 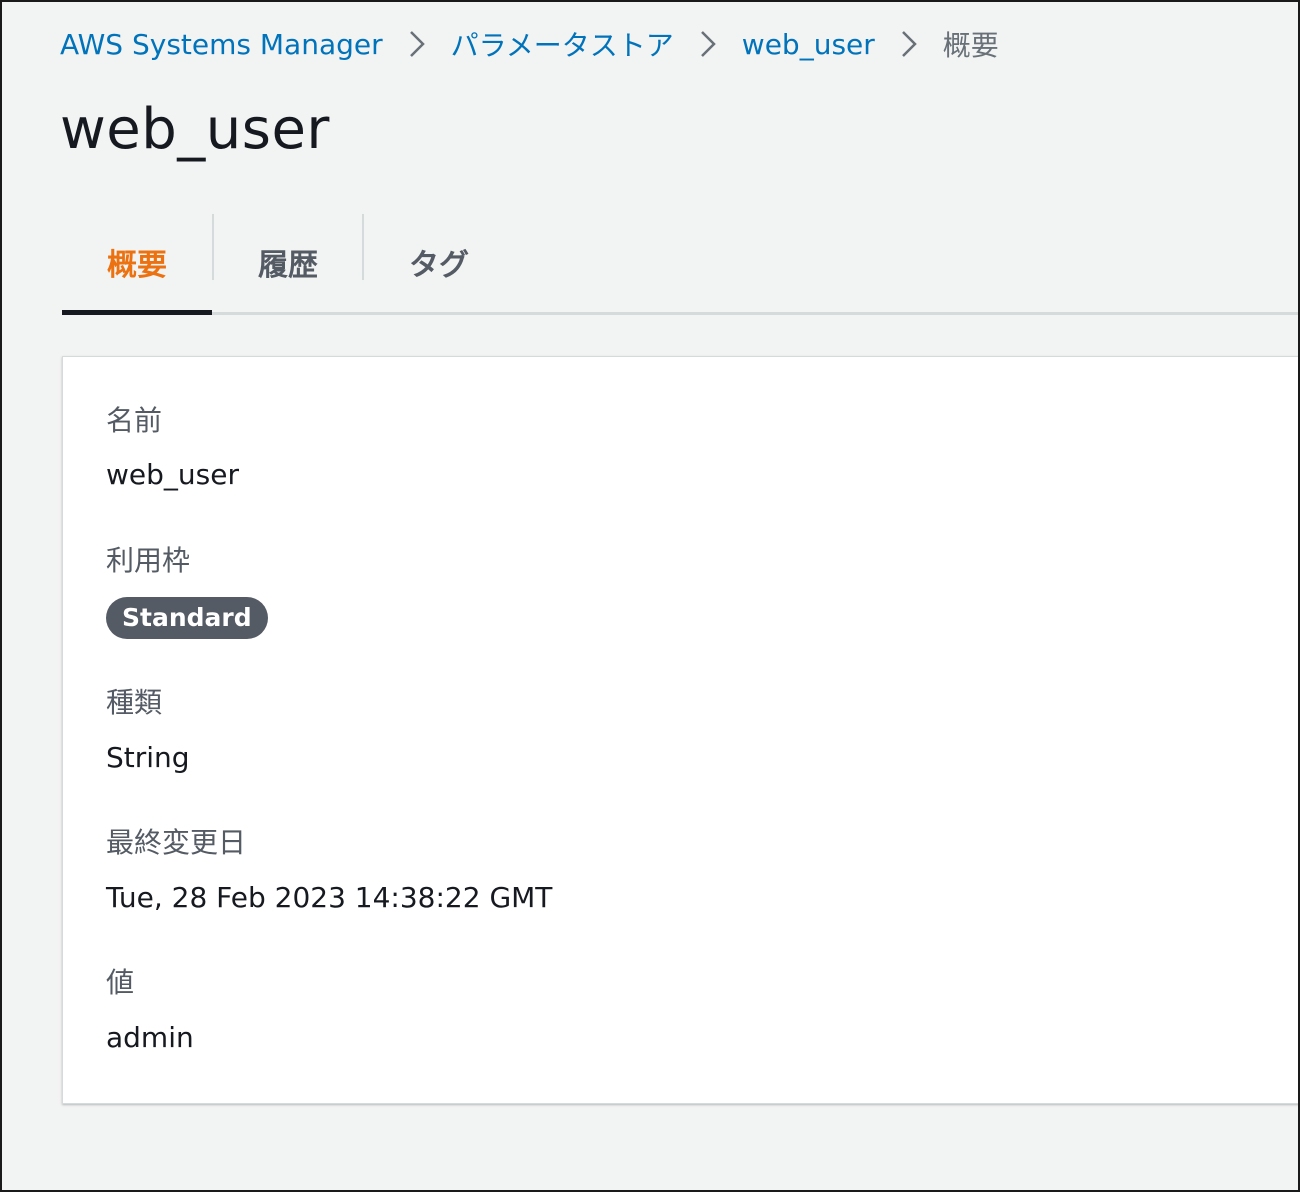 I want to click on last-modified-label: 最終変更日, so click(x=176, y=842).